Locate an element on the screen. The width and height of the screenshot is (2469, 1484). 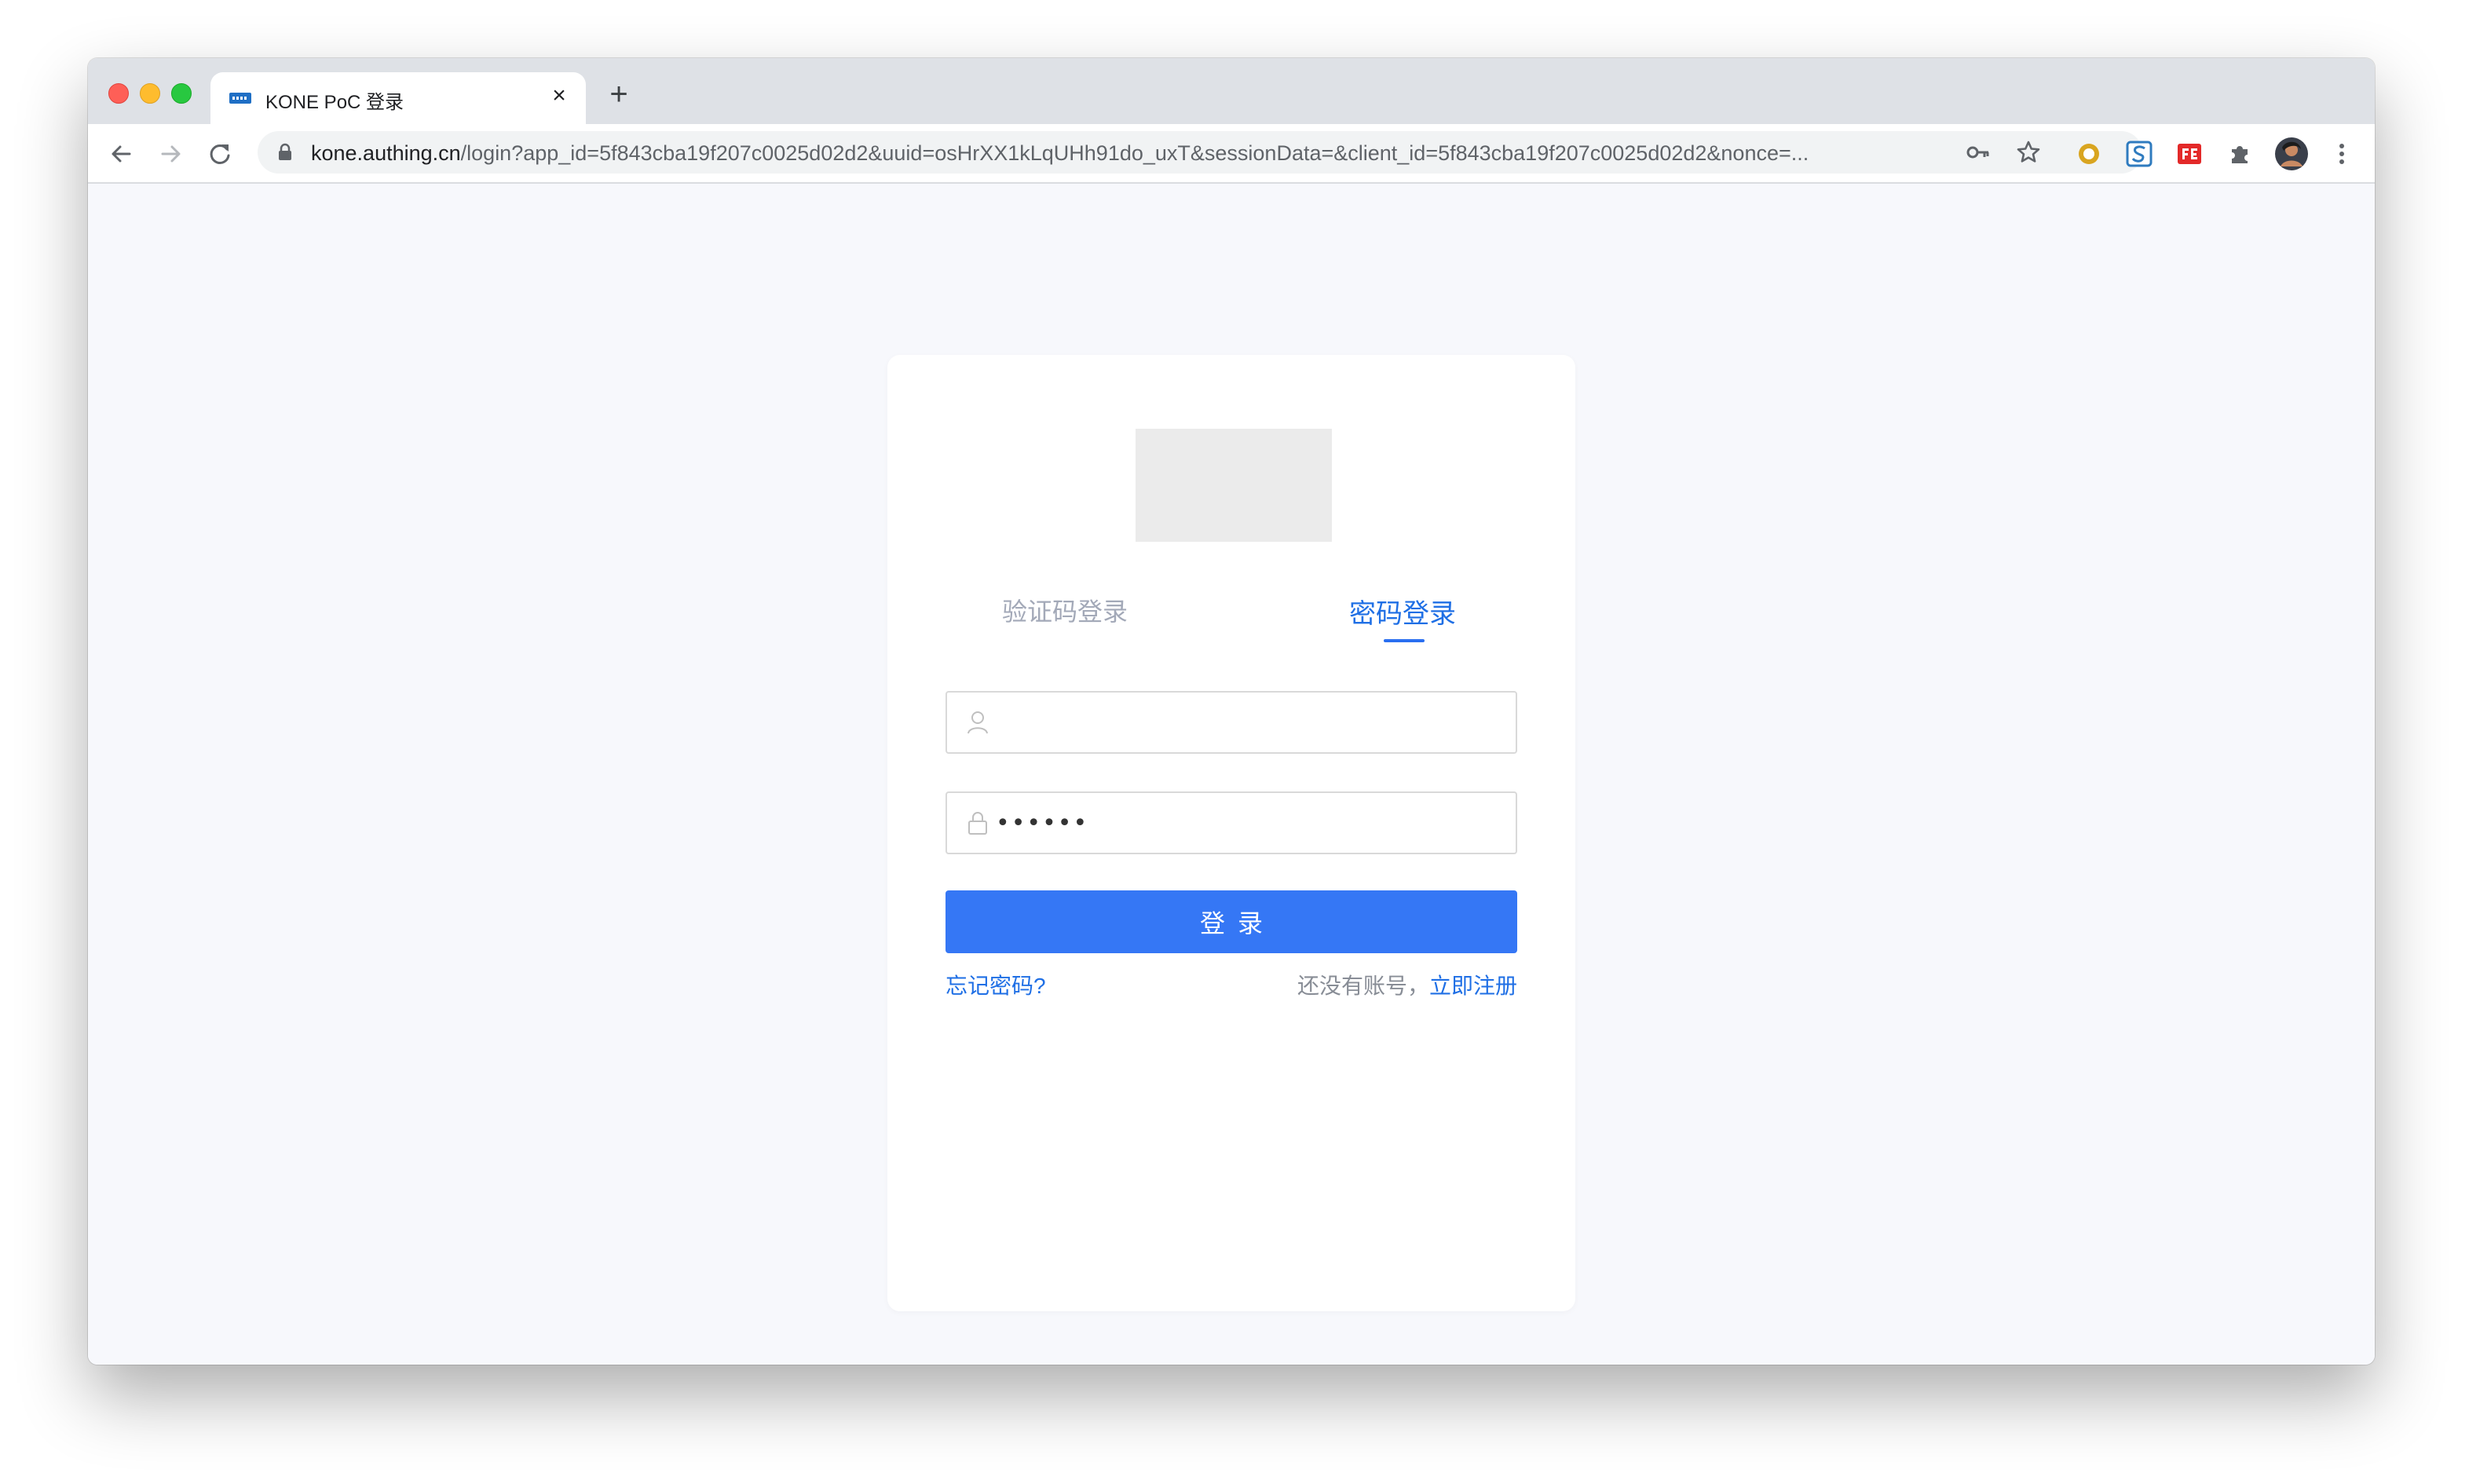
star-icon is located at coordinates (2028, 153).